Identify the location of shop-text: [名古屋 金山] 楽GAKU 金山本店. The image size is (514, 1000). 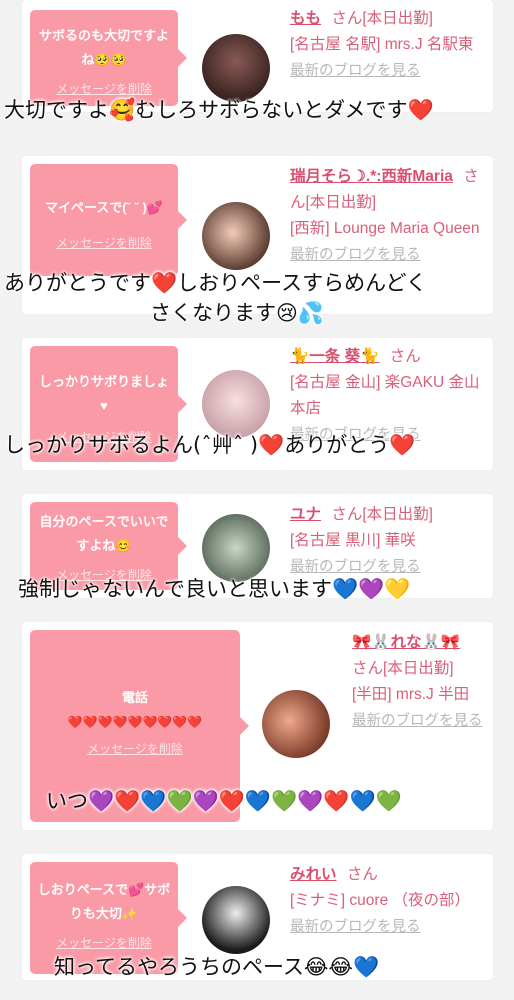
(385, 395).